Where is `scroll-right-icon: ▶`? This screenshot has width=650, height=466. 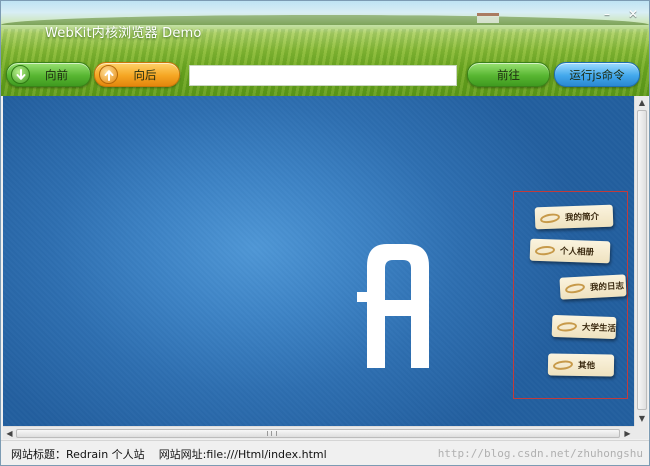
scroll-right-icon: ▶ is located at coordinates (627, 433).